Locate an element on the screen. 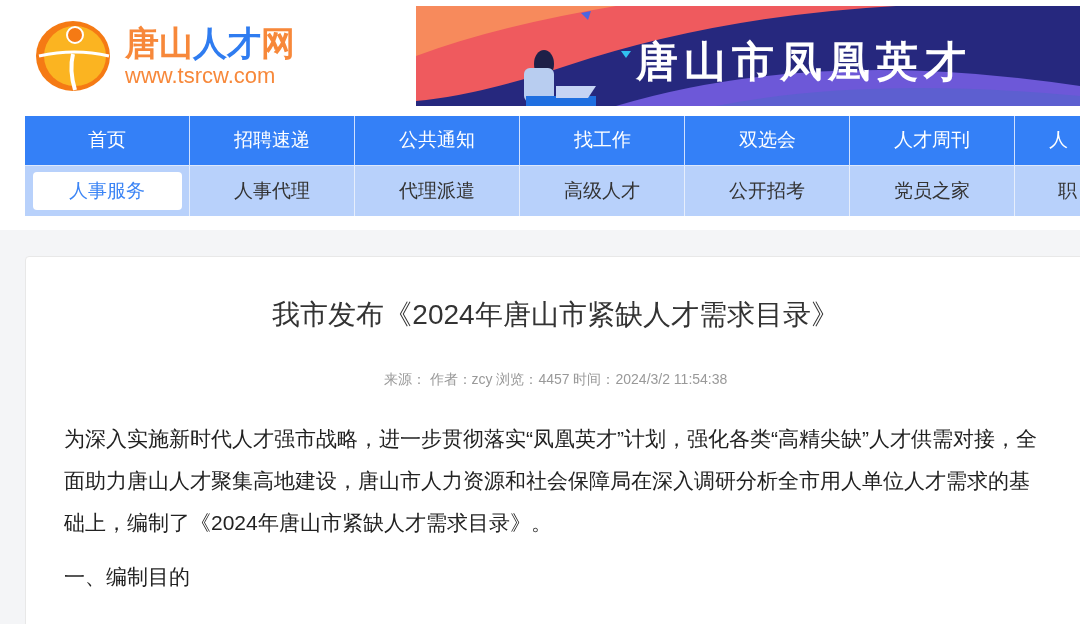 The image size is (1080, 624). subnav-tab: 人事服务 is located at coordinates (107, 191).